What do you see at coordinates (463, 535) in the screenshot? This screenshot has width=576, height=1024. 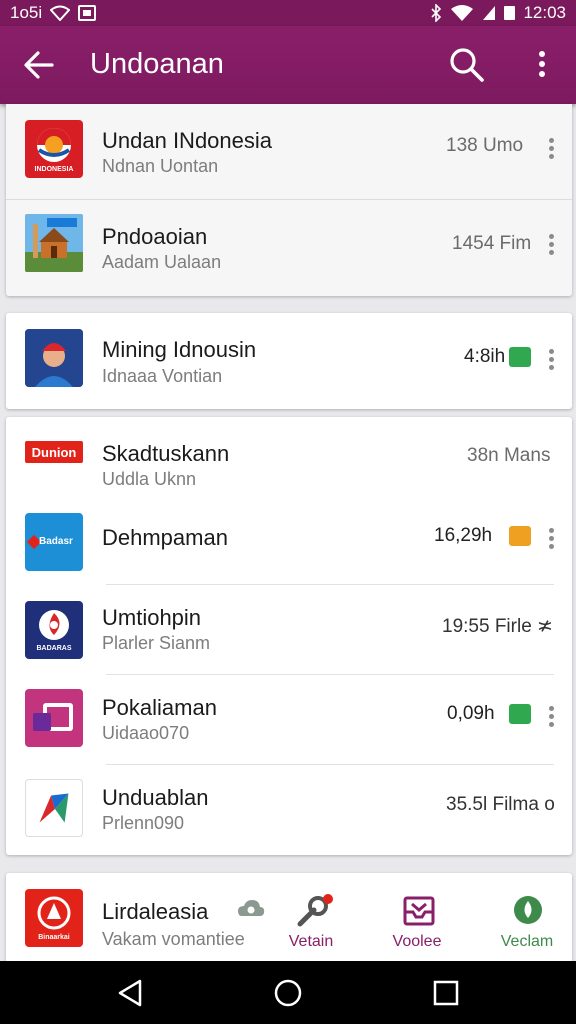 I see `item-meta: 16,29h` at bounding box center [463, 535].